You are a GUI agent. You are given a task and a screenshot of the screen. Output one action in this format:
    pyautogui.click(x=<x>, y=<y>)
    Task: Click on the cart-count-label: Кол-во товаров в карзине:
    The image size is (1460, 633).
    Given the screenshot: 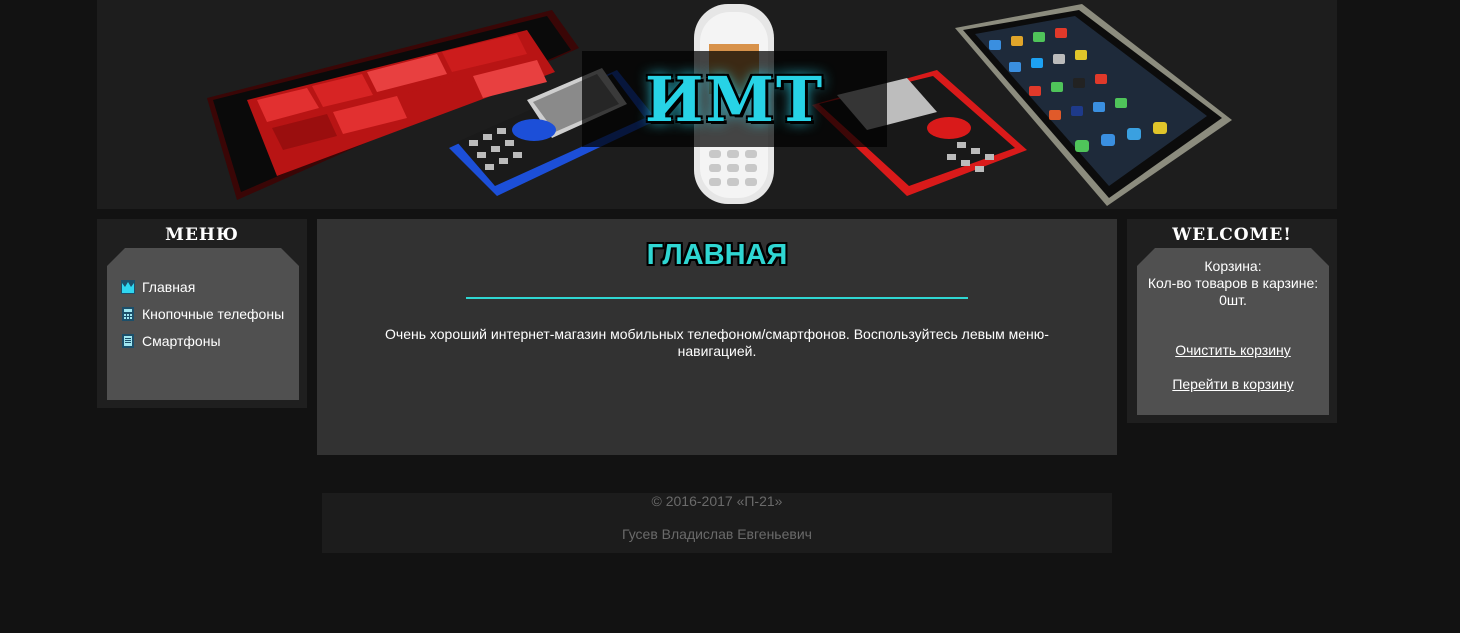 What is the action you would take?
    pyautogui.click(x=1233, y=283)
    